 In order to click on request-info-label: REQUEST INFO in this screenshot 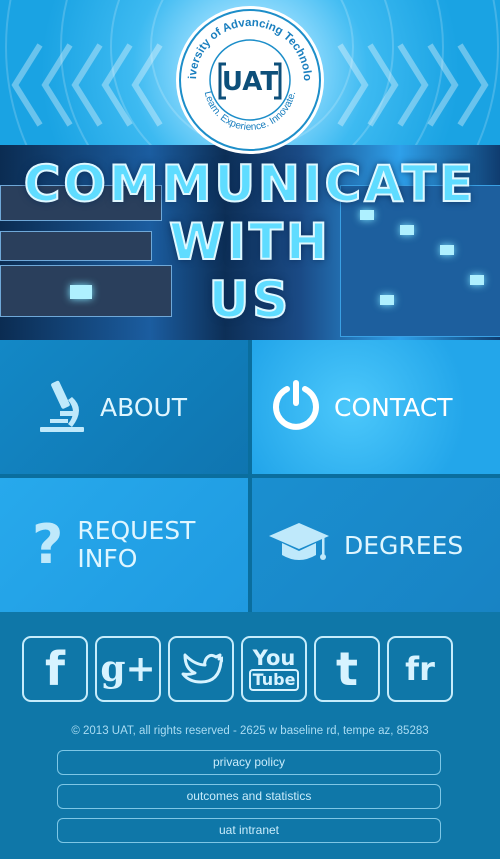, I will do `click(136, 545)`.